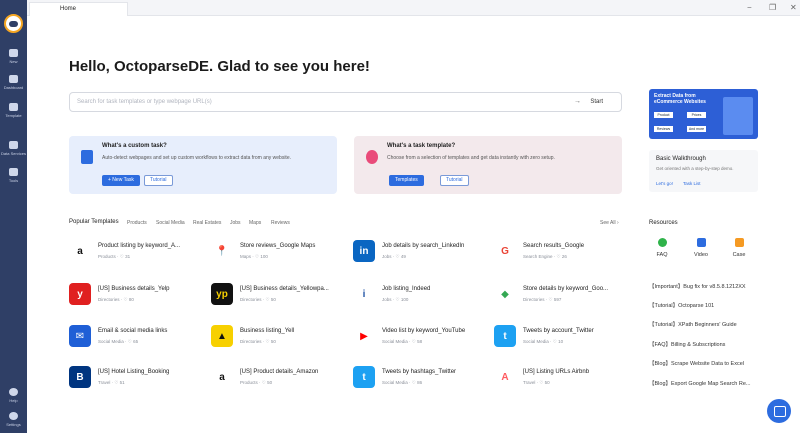 The width and height of the screenshot is (800, 433). Describe the element at coordinates (255, 223) in the screenshot. I see `tab-maps: Maps` at that location.